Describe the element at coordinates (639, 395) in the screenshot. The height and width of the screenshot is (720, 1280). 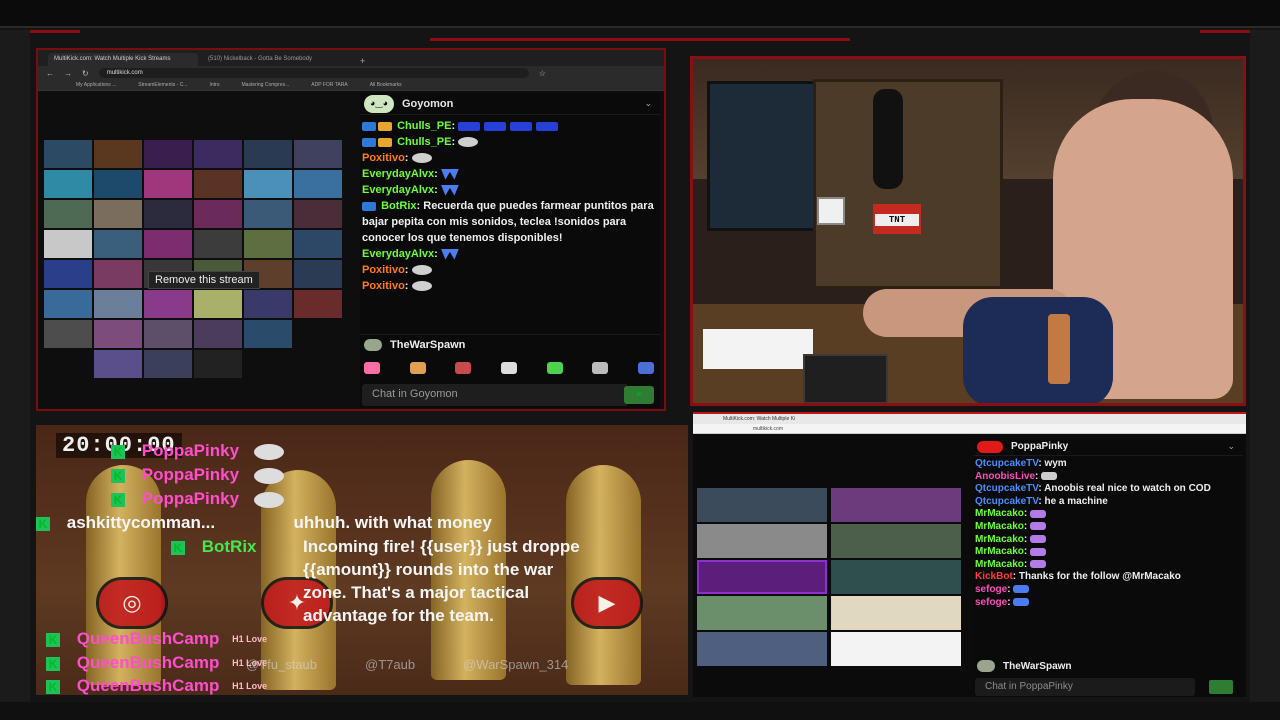
I see `send-button: ➤` at that location.